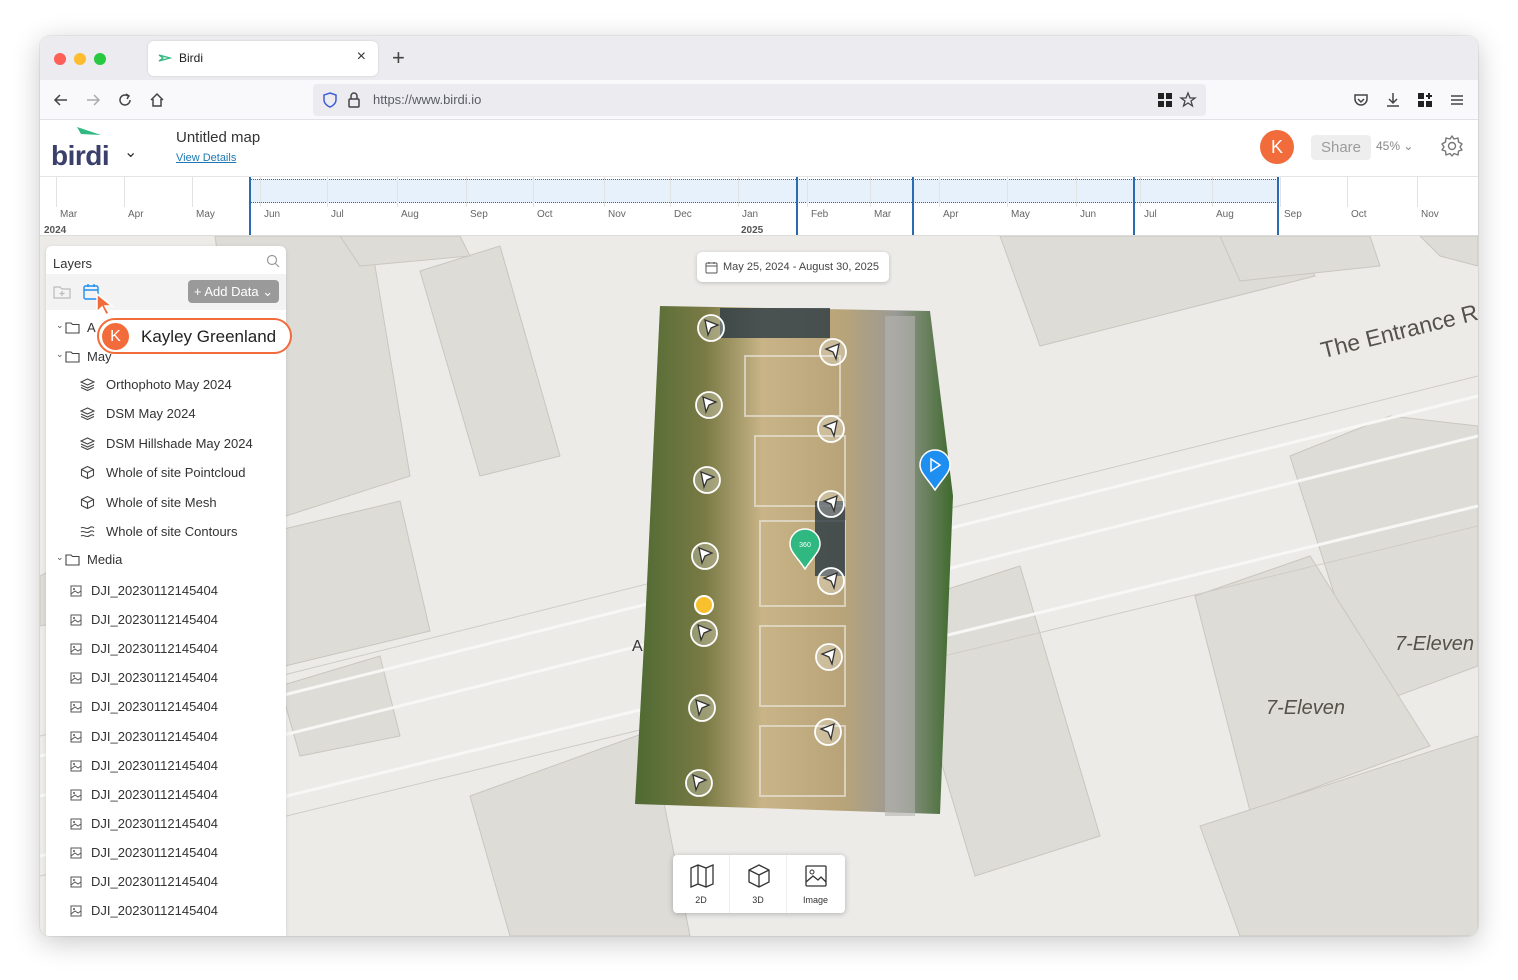  Describe the element at coordinates (1361, 100) in the screenshot. I see `pocket-icon` at that location.